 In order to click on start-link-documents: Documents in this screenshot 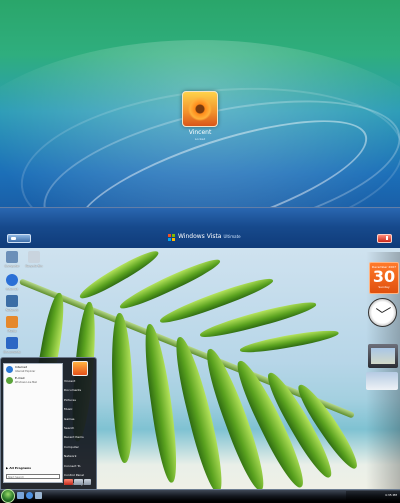, I will do `click(79, 390)`.